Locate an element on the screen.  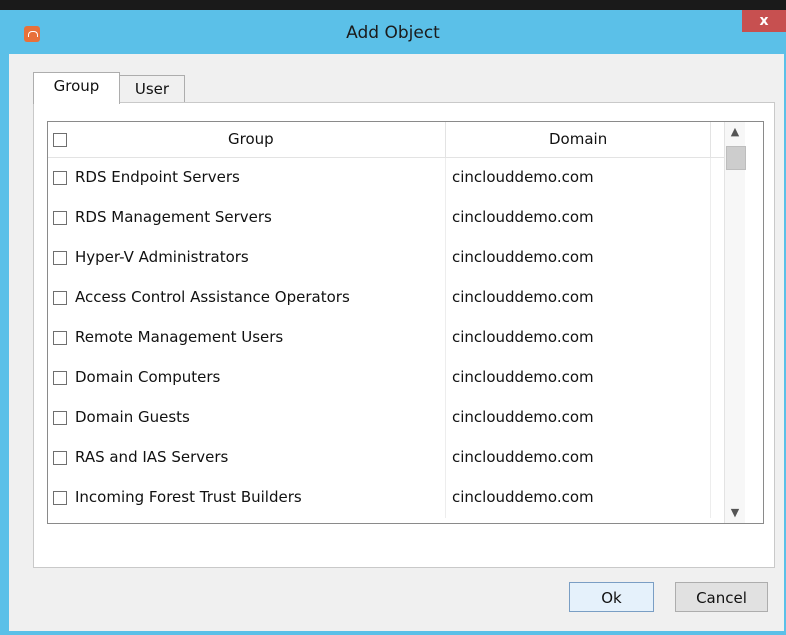
group-name: Incoming Forest Trust Builders is located at coordinates (188, 497).